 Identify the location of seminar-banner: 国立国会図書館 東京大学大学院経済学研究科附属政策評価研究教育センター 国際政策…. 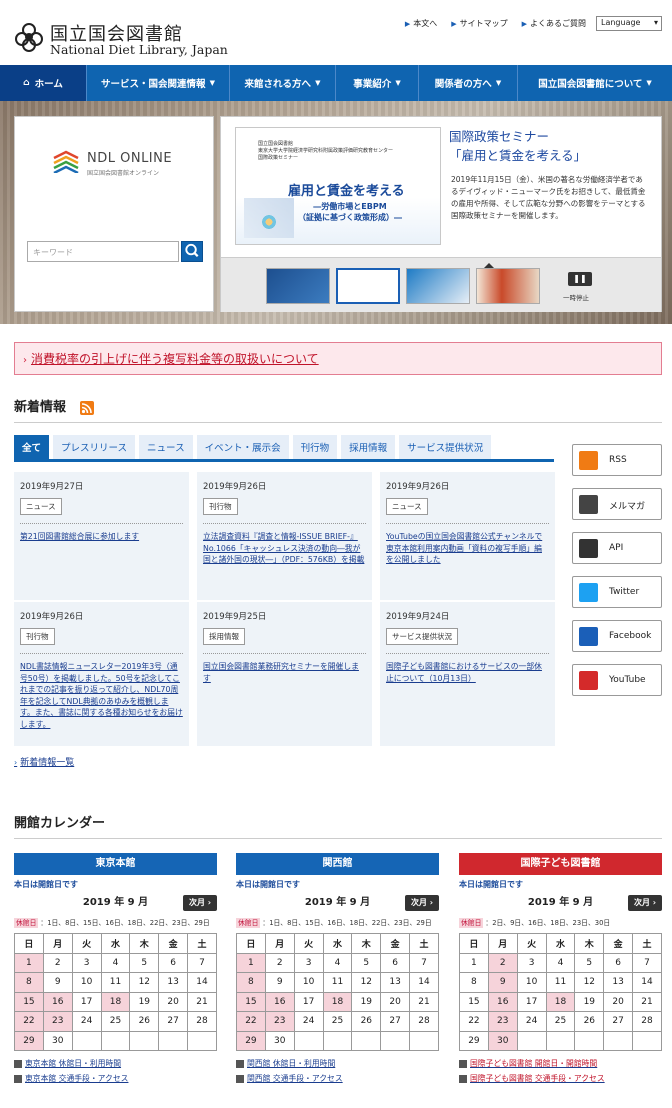
(338, 186).